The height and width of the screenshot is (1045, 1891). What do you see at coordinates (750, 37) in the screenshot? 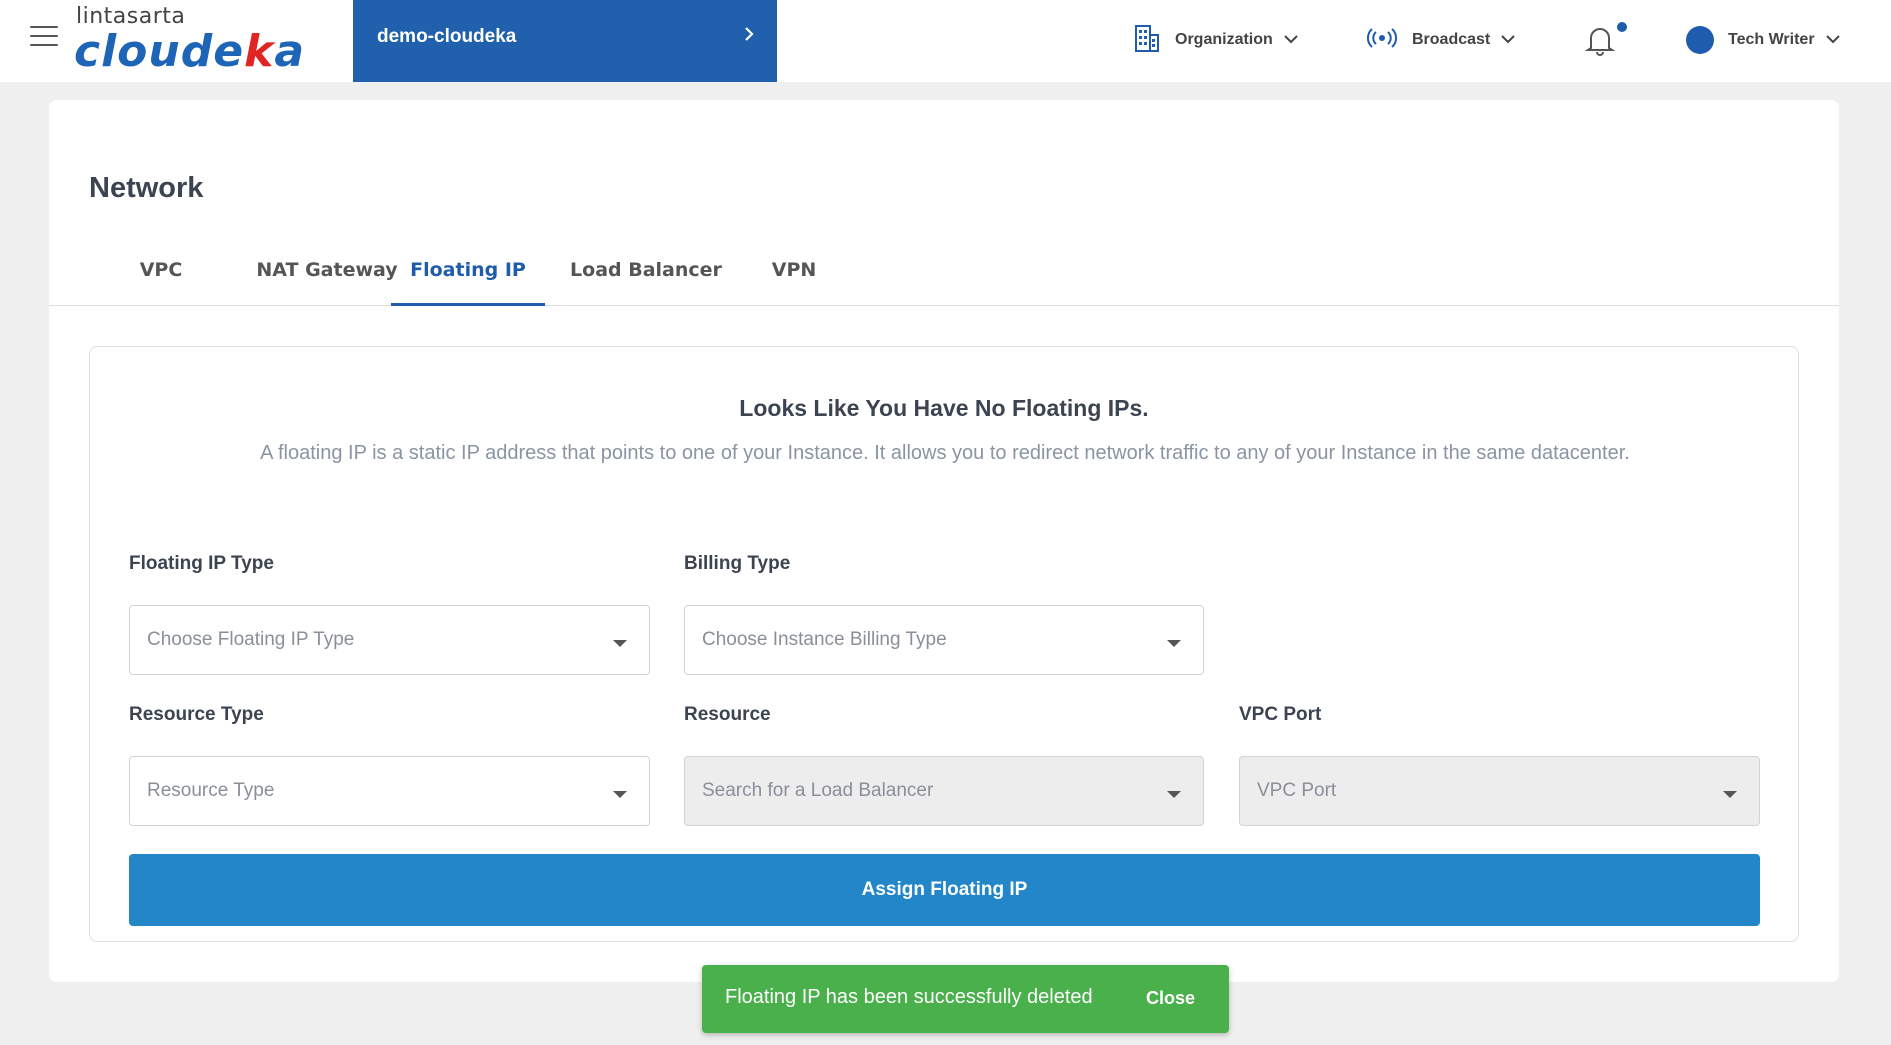
I see `chevron-right-icon` at bounding box center [750, 37].